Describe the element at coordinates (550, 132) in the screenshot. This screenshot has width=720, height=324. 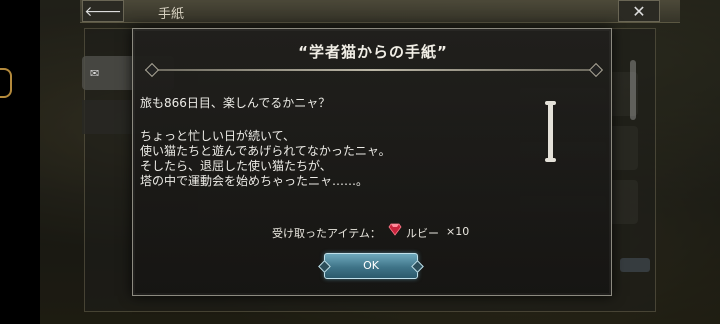
I see `letter-scrollbar` at that location.